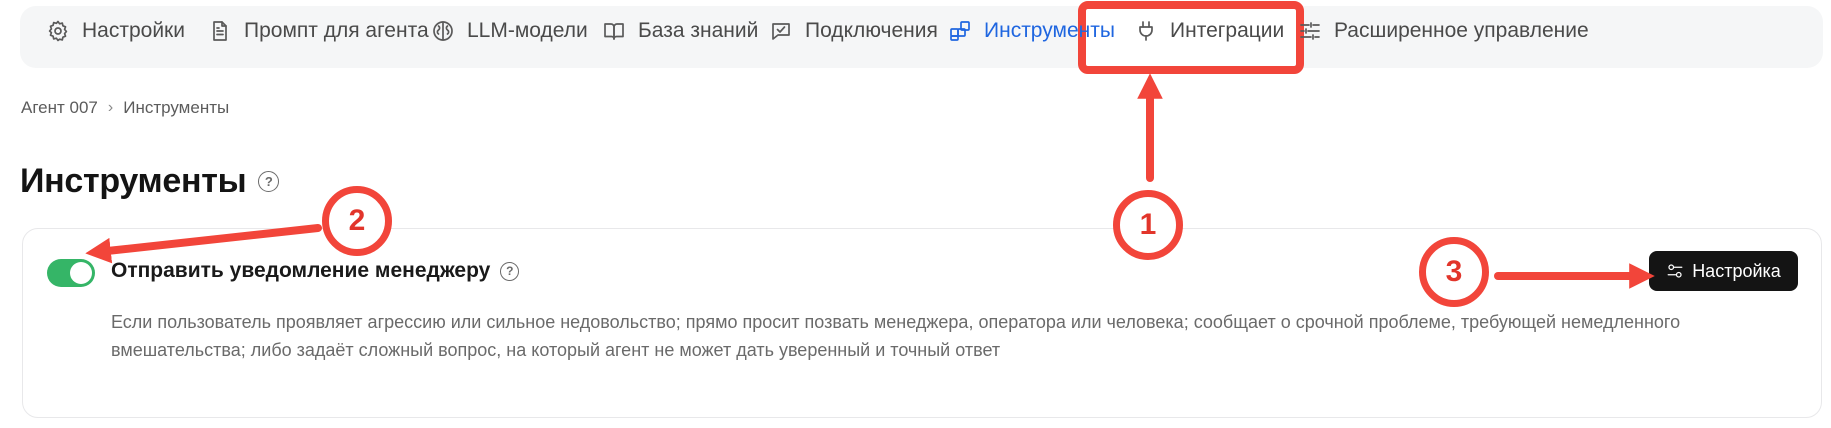 The width and height of the screenshot is (1831, 428). I want to click on plug-icon, so click(1146, 31).